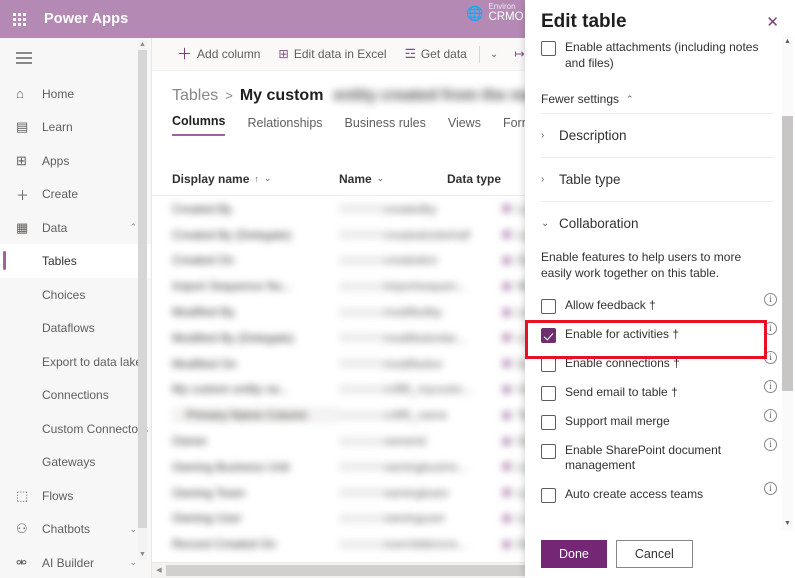 This screenshot has height=578, width=795. I want to click on ai-icon: ⚮, so click(21, 562).